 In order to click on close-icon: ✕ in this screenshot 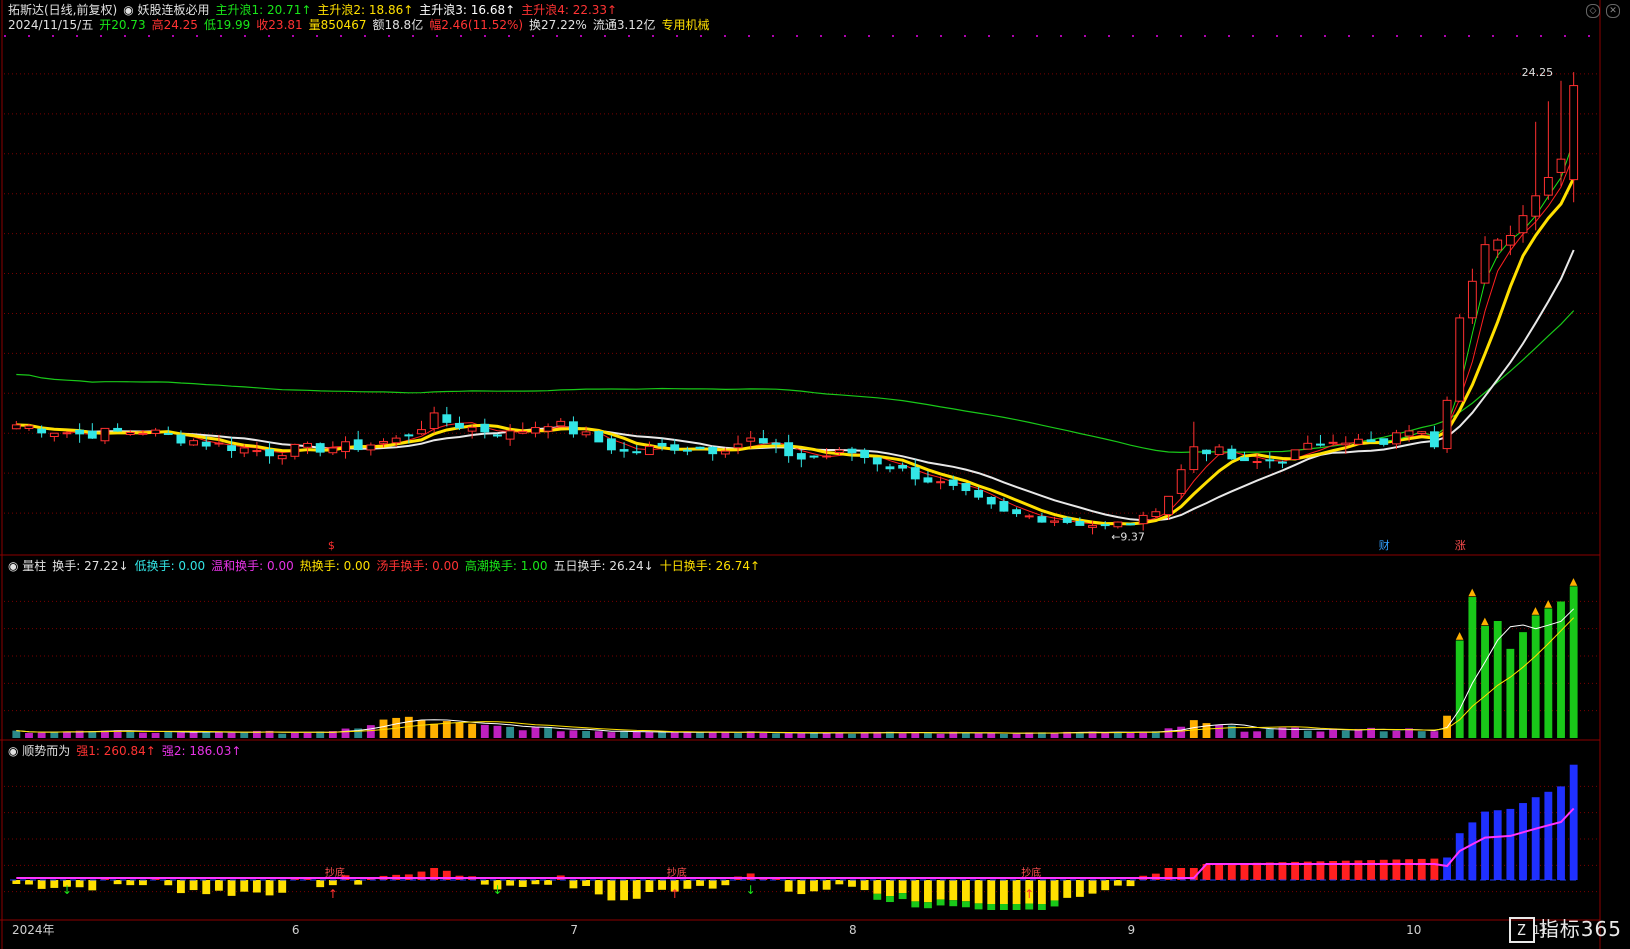, I will do `click(1613, 11)`.